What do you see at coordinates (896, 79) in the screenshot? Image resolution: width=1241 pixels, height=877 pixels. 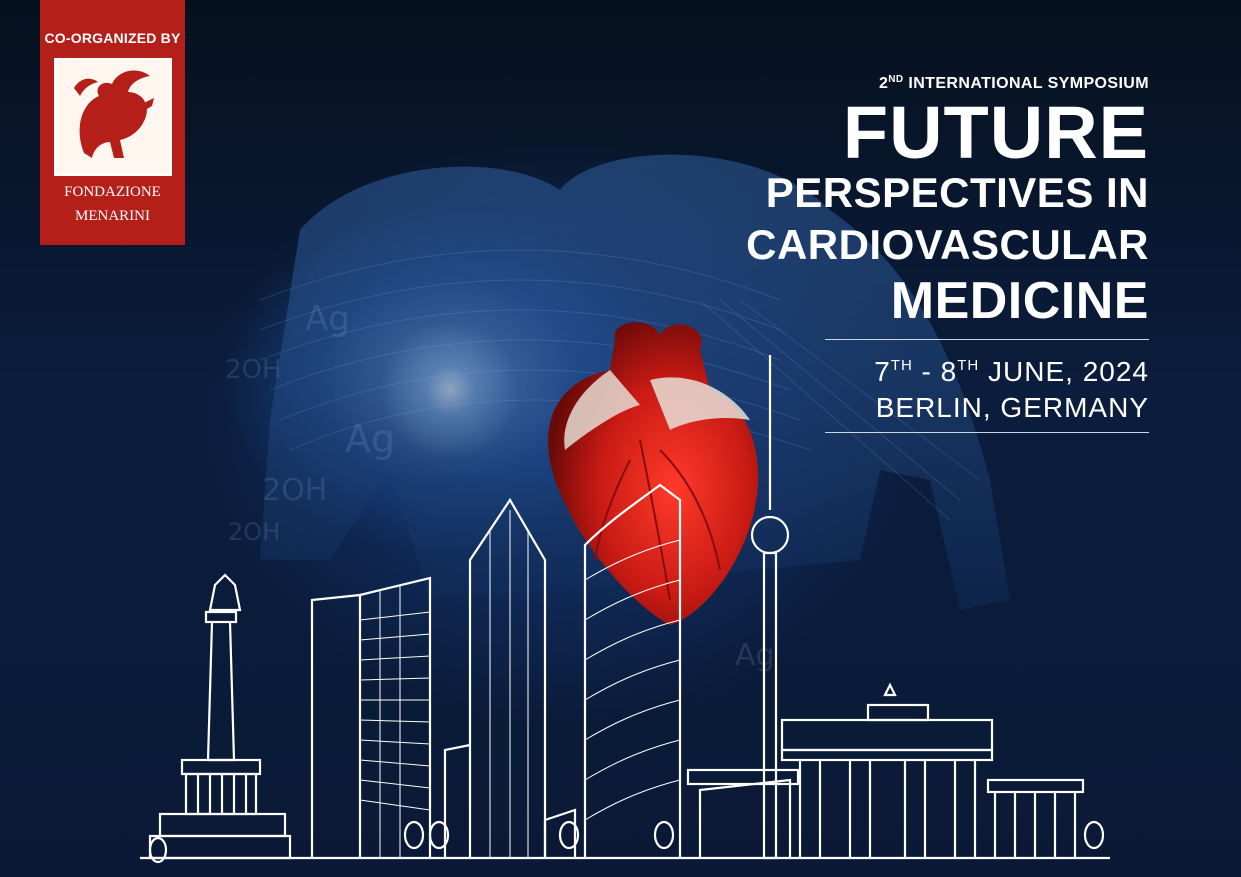 I see `ordinal-suffix: ND` at bounding box center [896, 79].